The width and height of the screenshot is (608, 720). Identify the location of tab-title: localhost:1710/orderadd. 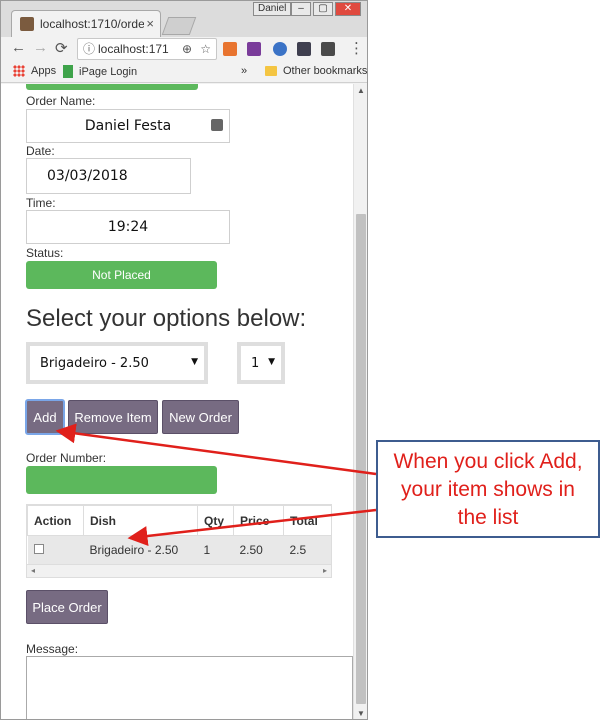
(92, 24).